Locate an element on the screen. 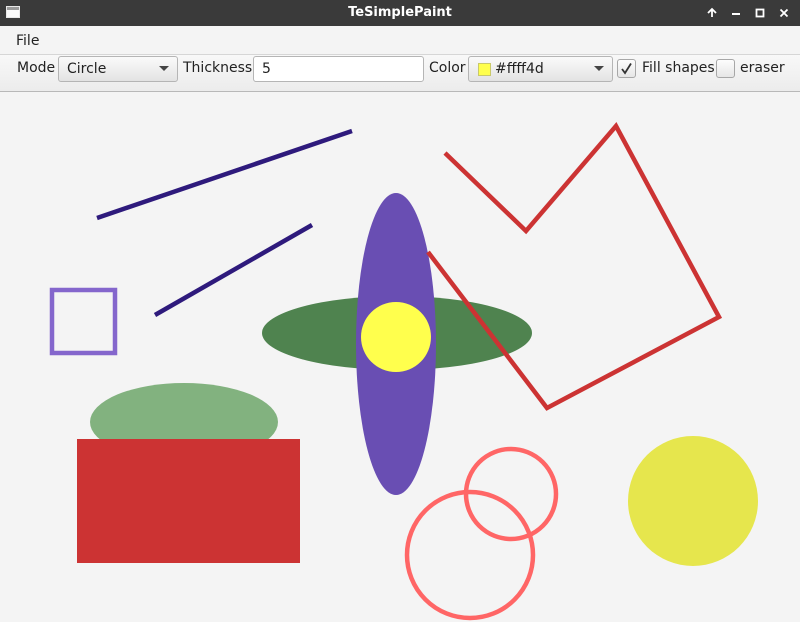 The height and width of the screenshot is (622, 800). color-picker: #ffff4d is located at coordinates (540, 69).